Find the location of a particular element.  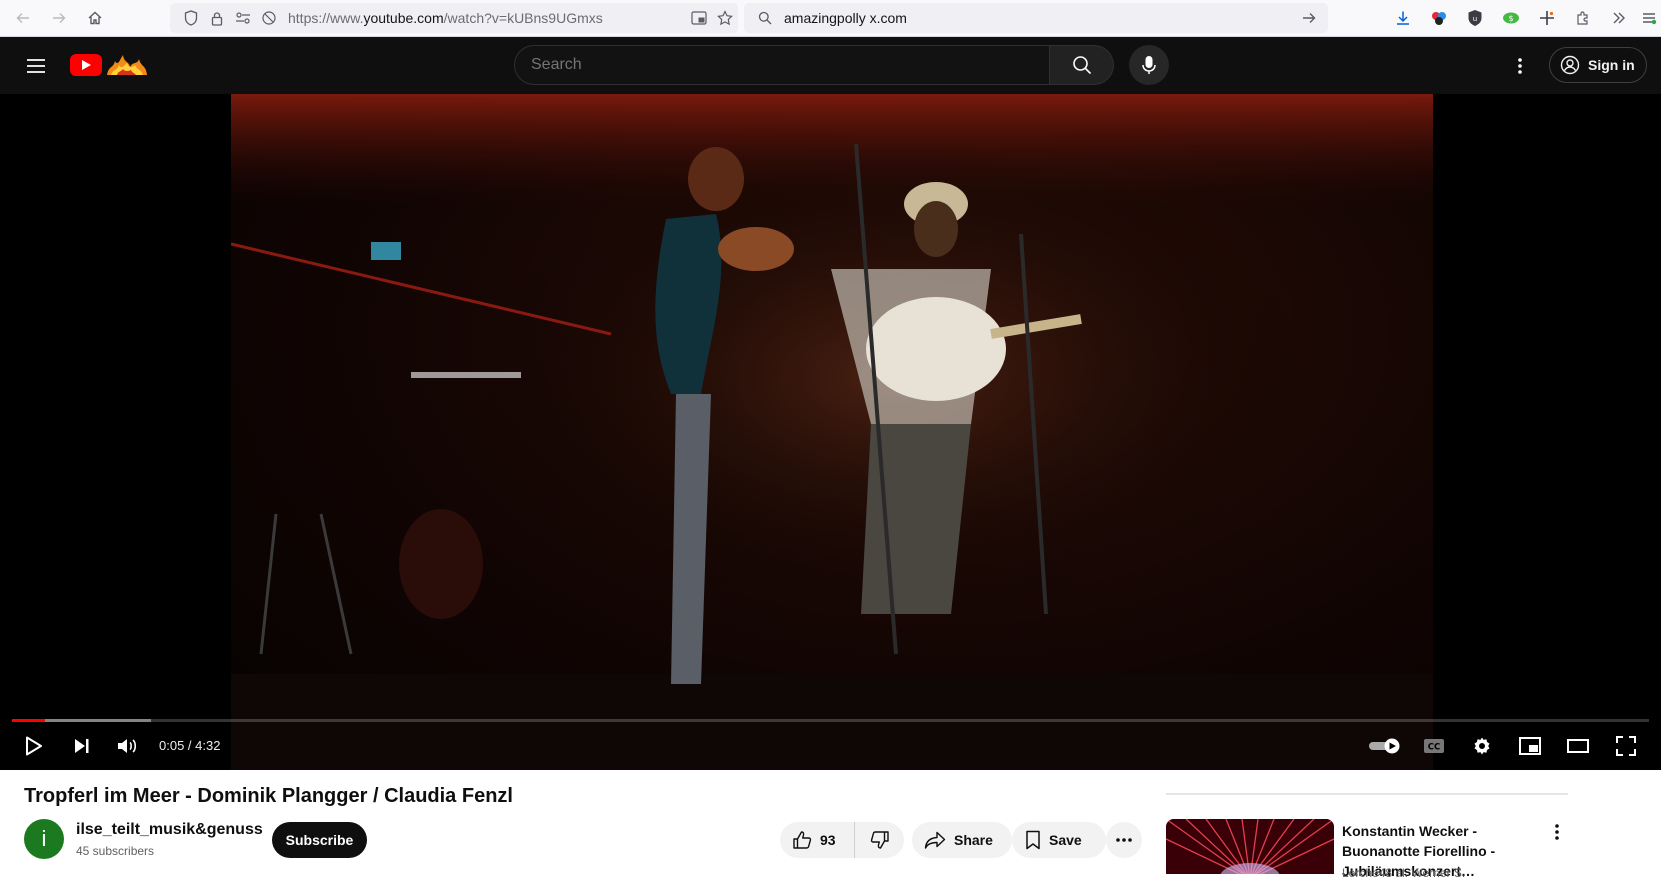

back-icon is located at coordinates (23, 18).